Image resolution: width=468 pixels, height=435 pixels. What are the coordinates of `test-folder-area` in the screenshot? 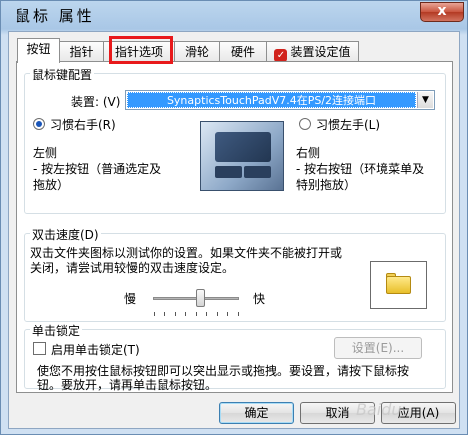 It's located at (398, 285).